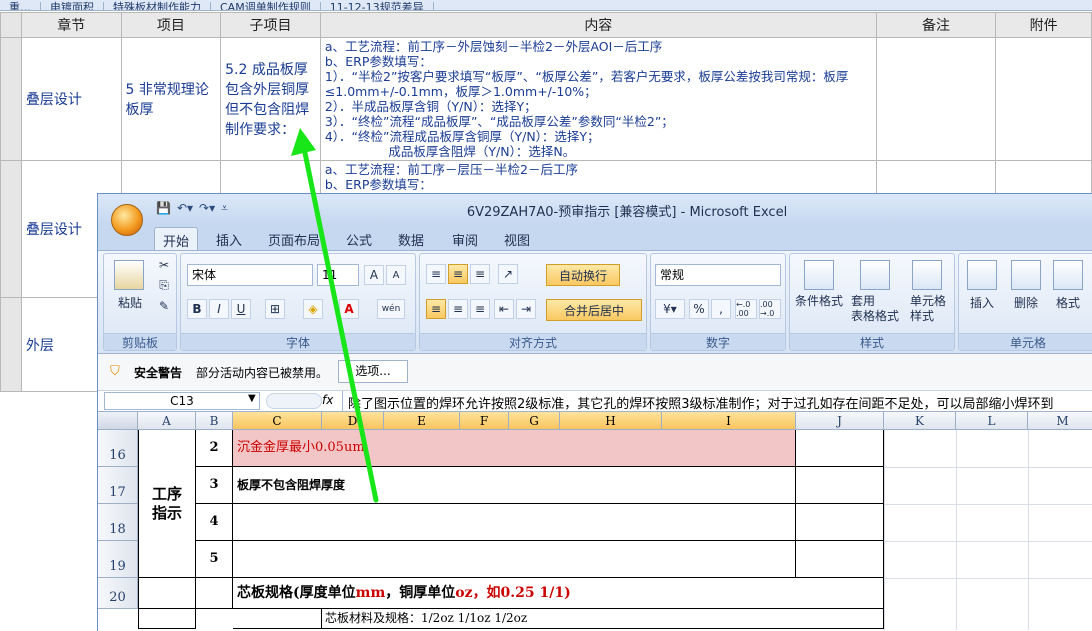 The width and height of the screenshot is (1092, 631). What do you see at coordinates (729, 421) in the screenshot?
I see `column-header: I` at bounding box center [729, 421].